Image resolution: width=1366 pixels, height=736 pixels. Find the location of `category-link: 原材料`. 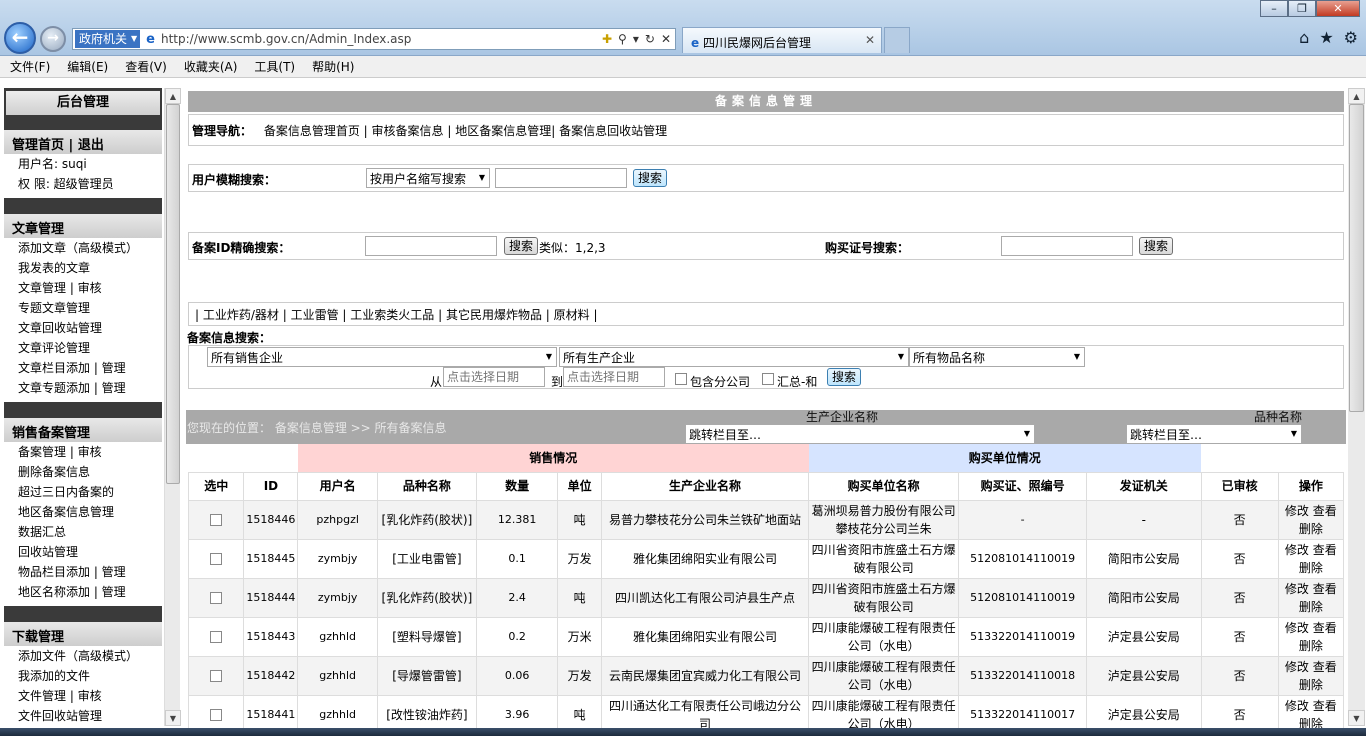

category-link: 原材料 is located at coordinates (572, 315).